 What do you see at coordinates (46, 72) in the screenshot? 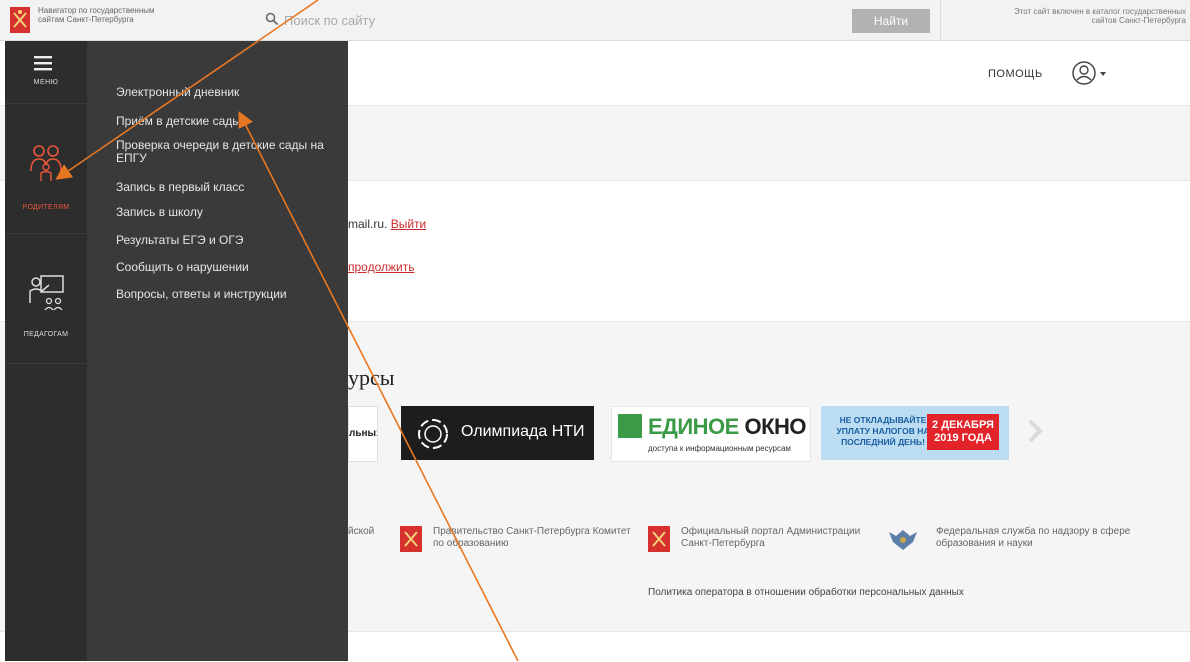
I see `menu-button: МЕНЮ` at bounding box center [46, 72].